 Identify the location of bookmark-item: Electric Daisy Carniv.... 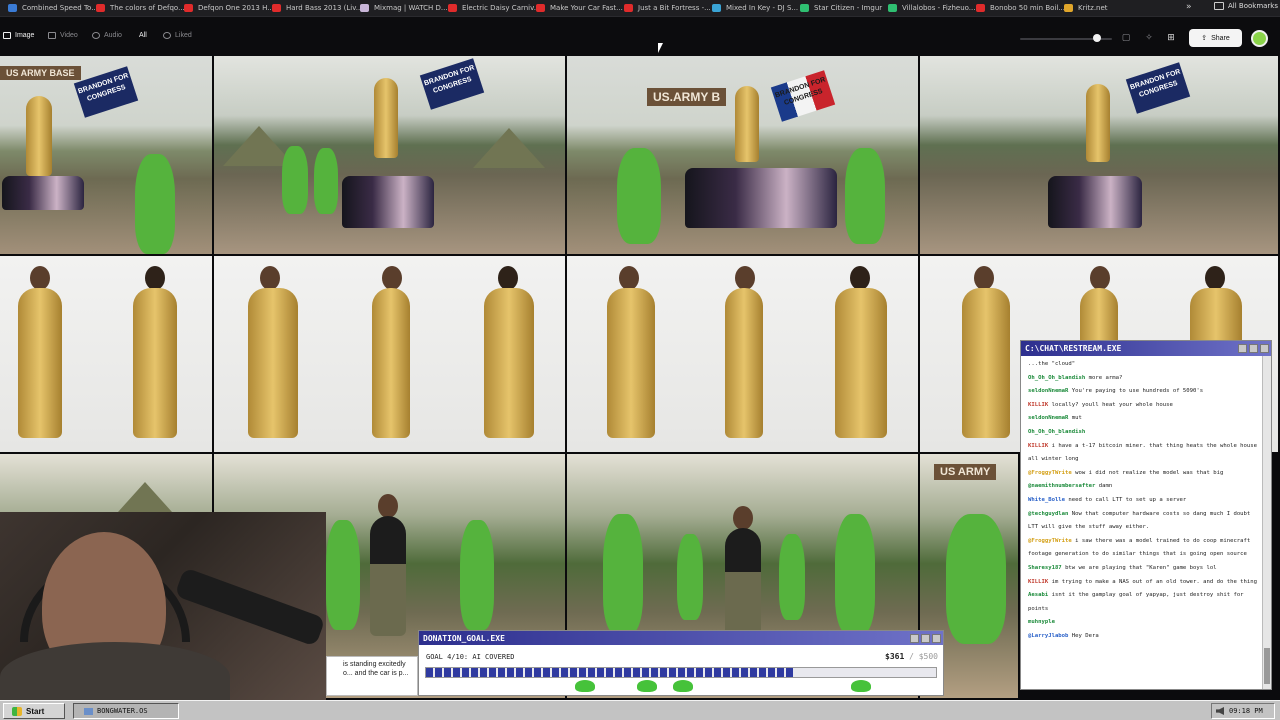
(492, 8).